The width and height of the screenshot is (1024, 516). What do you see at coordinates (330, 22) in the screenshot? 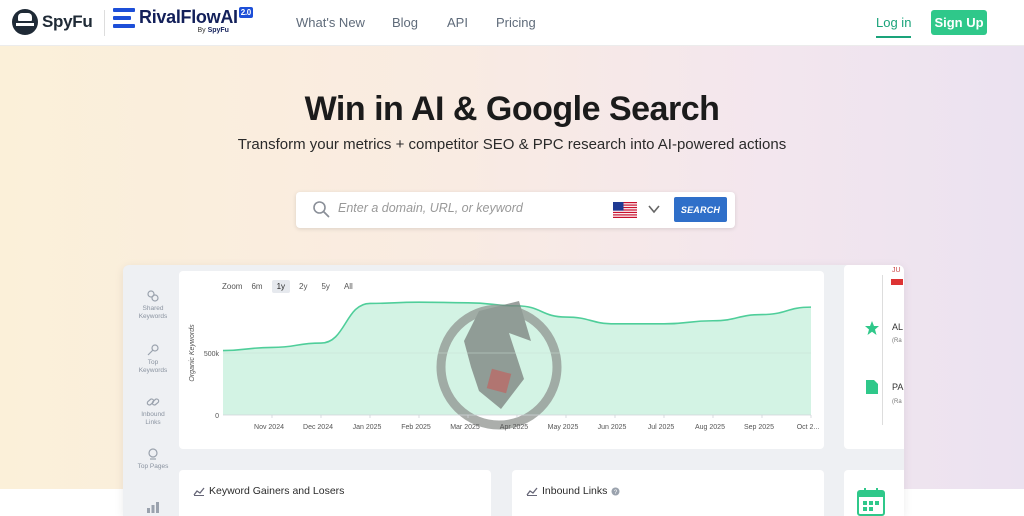
I see `nav-link-whats-new: What's New` at bounding box center [330, 22].